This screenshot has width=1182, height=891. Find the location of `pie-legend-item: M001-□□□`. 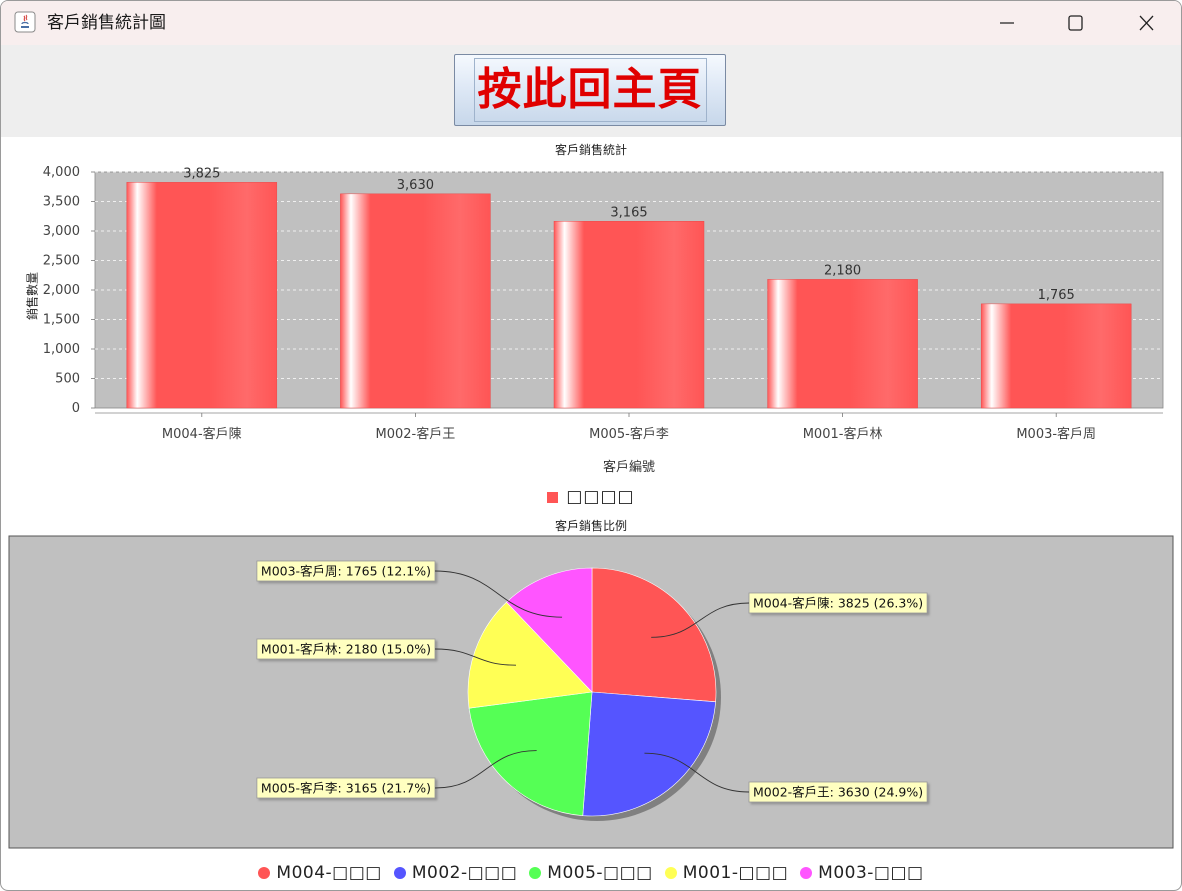

pie-legend-item: M001-□□□ is located at coordinates (726, 873).